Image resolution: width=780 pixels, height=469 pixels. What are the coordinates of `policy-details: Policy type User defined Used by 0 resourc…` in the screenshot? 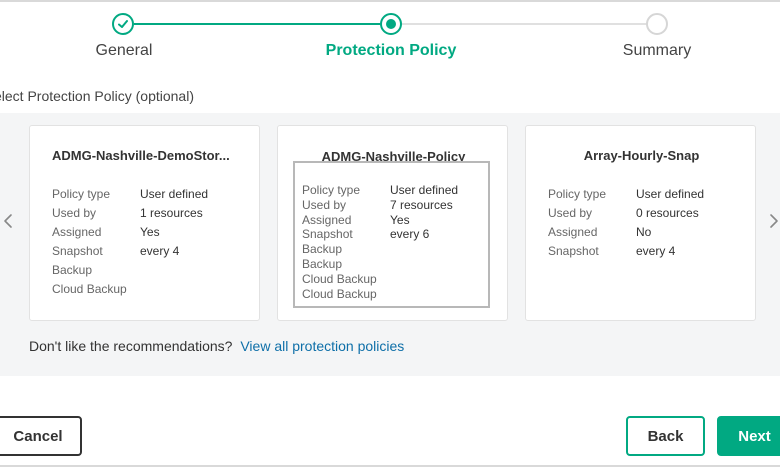 It's located at (626, 223).